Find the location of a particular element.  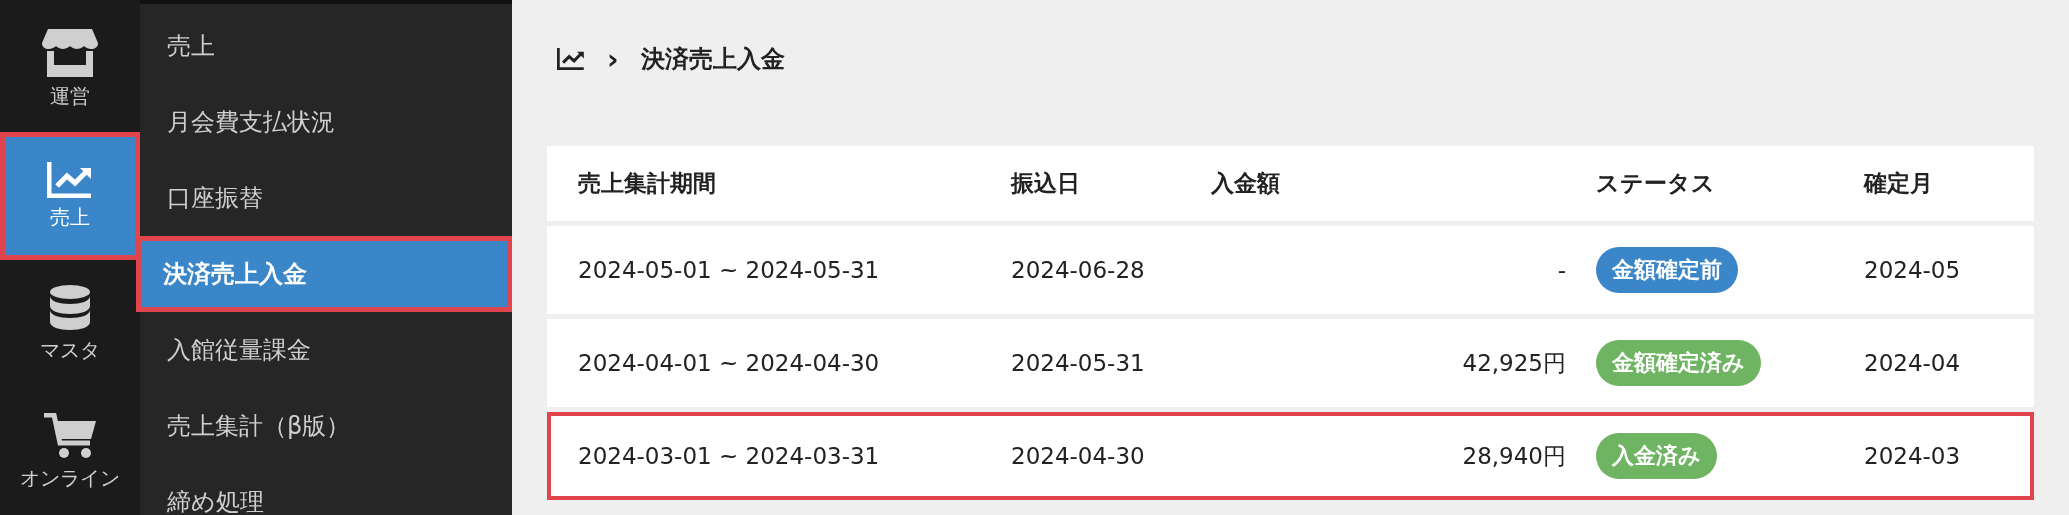

status-badge: 金額確定済み is located at coordinates (1678, 363).